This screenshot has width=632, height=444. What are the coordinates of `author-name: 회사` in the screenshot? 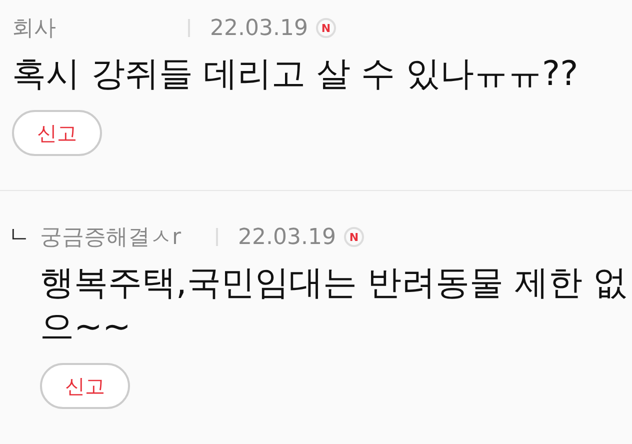 It's located at (34, 29).